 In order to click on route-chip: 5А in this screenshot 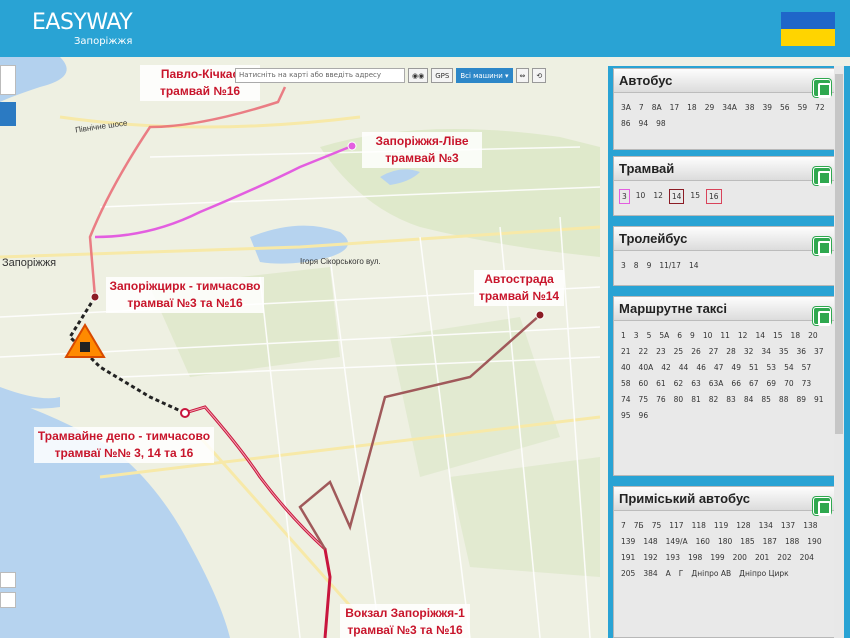, I will do `click(664, 336)`.